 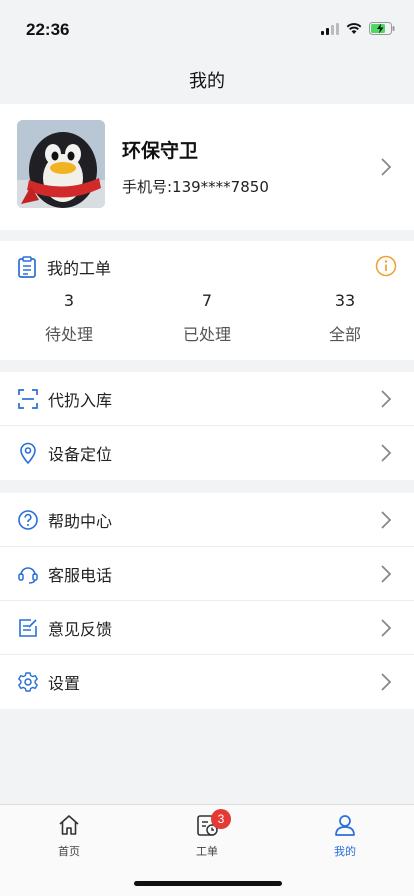 I want to click on tab-label: 我的, so click(x=345, y=851).